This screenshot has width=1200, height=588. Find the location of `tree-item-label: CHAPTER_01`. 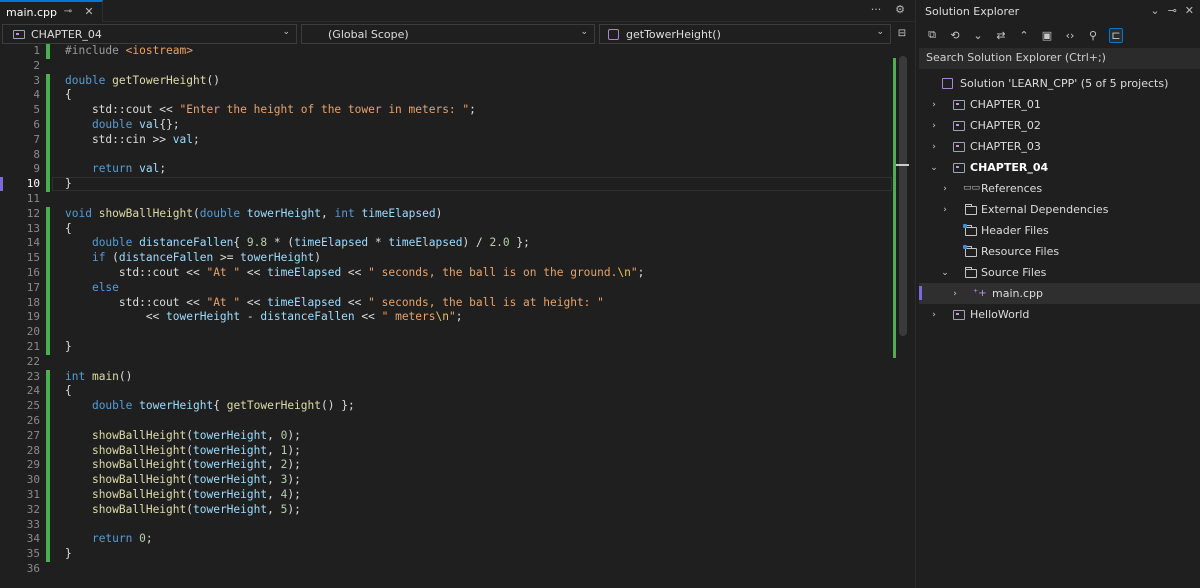

tree-item-label: CHAPTER_01 is located at coordinates (1005, 104).